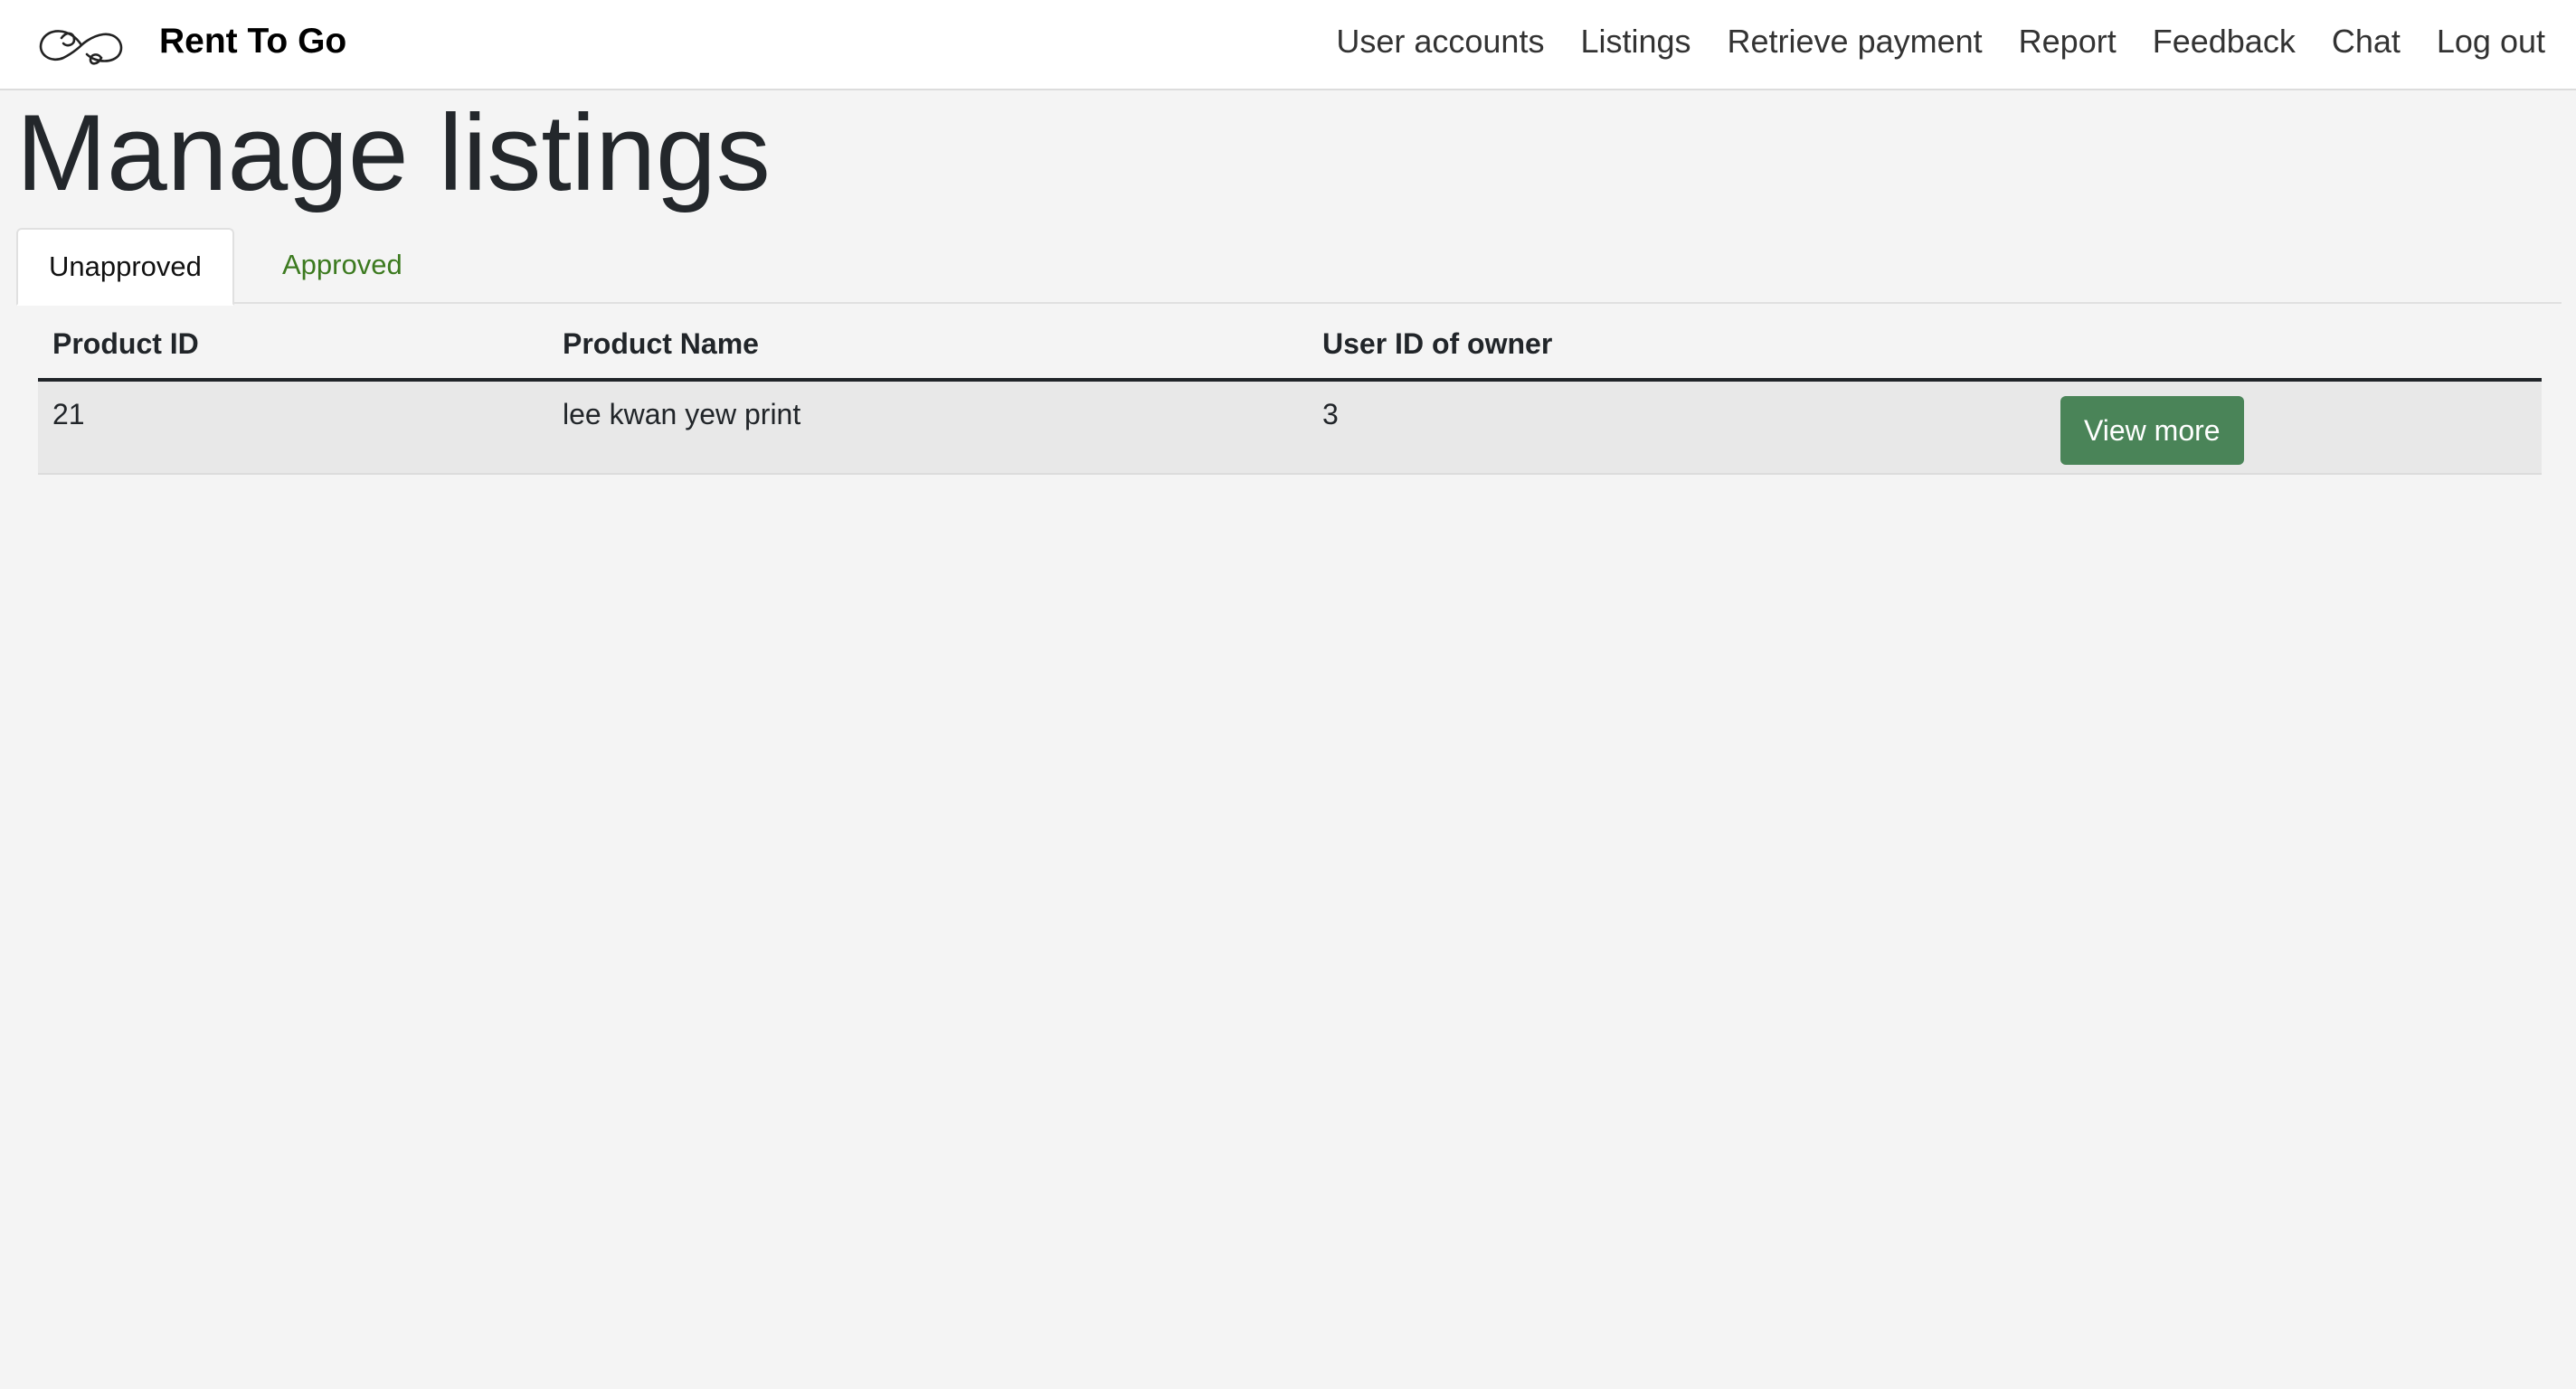 The width and height of the screenshot is (2576, 1389). What do you see at coordinates (928, 427) in the screenshot?
I see `cell-product-name: lee kwan yew print` at bounding box center [928, 427].